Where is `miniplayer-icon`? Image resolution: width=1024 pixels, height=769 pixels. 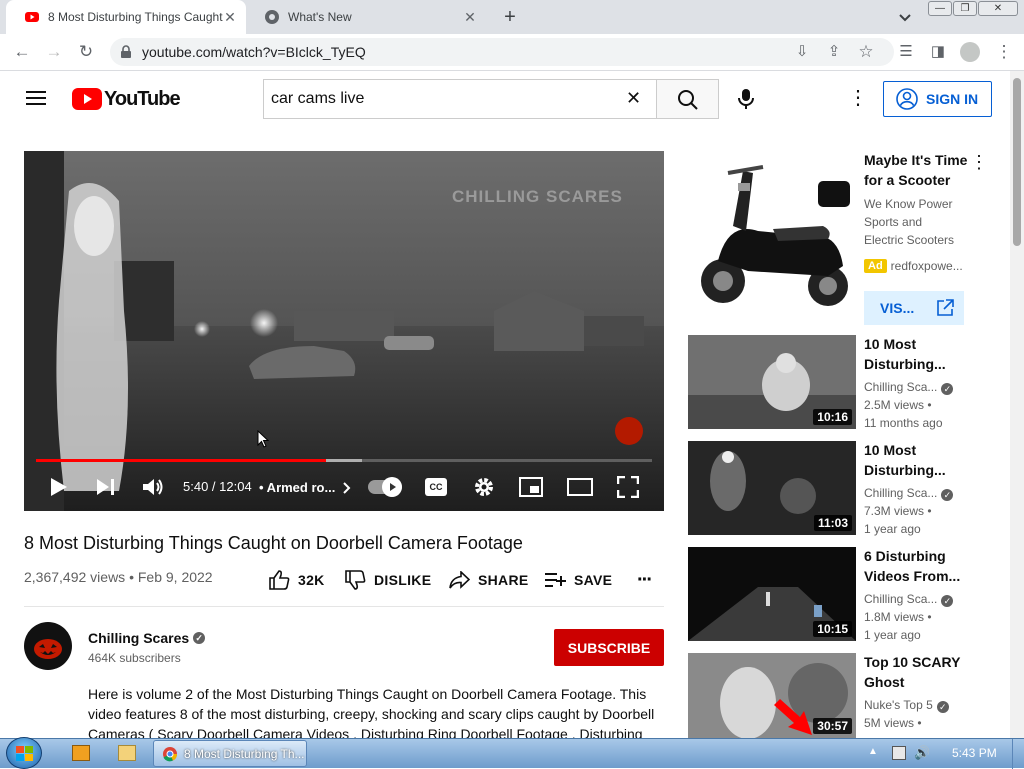
miniplayer-icon is located at coordinates (531, 487).